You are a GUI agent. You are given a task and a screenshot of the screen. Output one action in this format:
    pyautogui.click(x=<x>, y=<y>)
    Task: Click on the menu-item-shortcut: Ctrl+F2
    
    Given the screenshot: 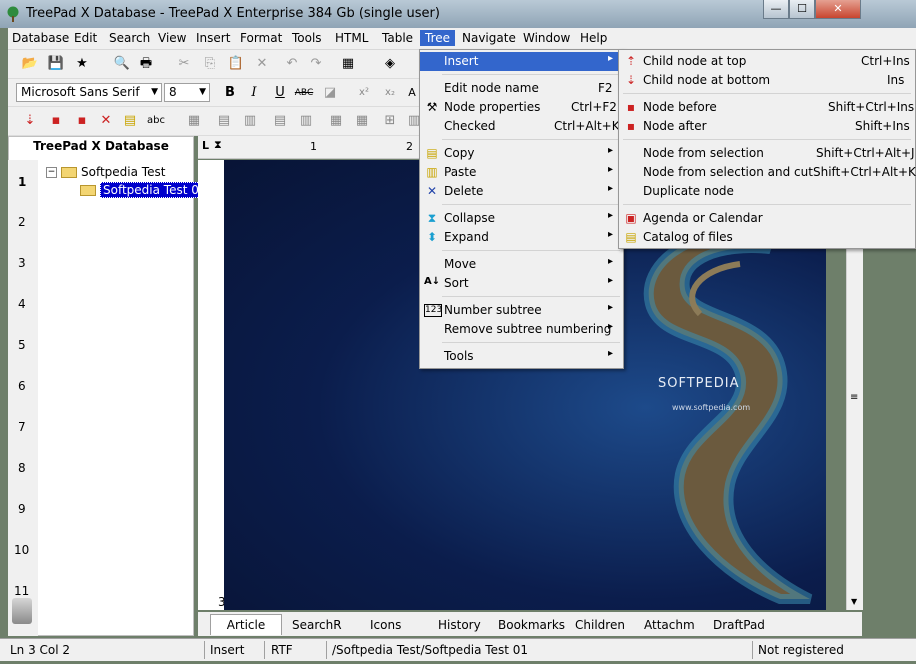 What is the action you would take?
    pyautogui.click(x=594, y=107)
    